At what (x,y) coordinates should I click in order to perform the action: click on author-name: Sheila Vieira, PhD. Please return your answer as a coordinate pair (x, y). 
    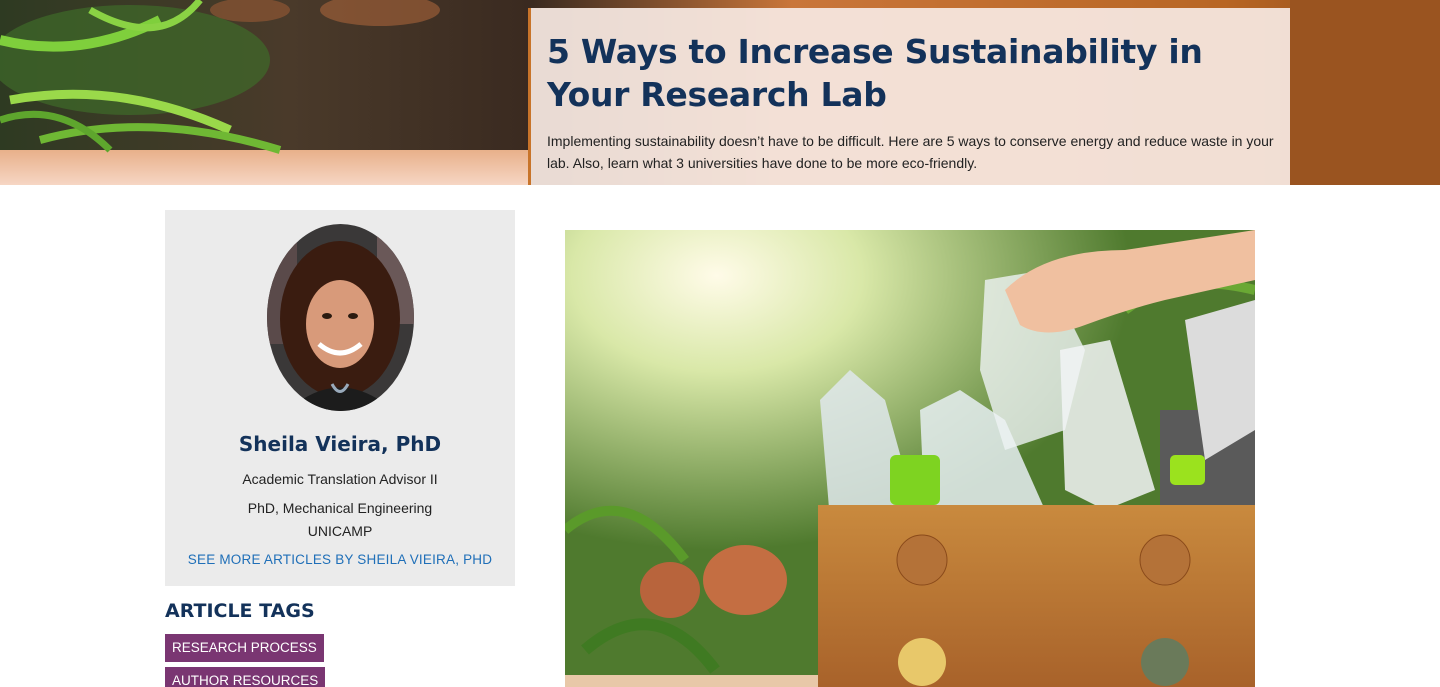
    Looking at the image, I should click on (340, 444).